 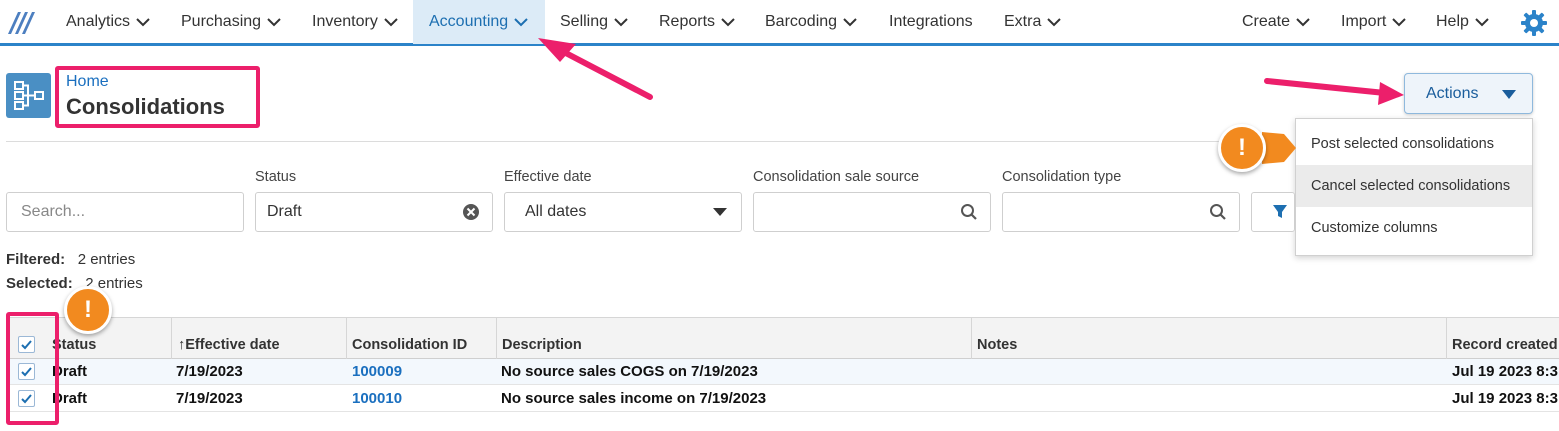 I want to click on effective-date-filter-label: Effective date, so click(x=548, y=177).